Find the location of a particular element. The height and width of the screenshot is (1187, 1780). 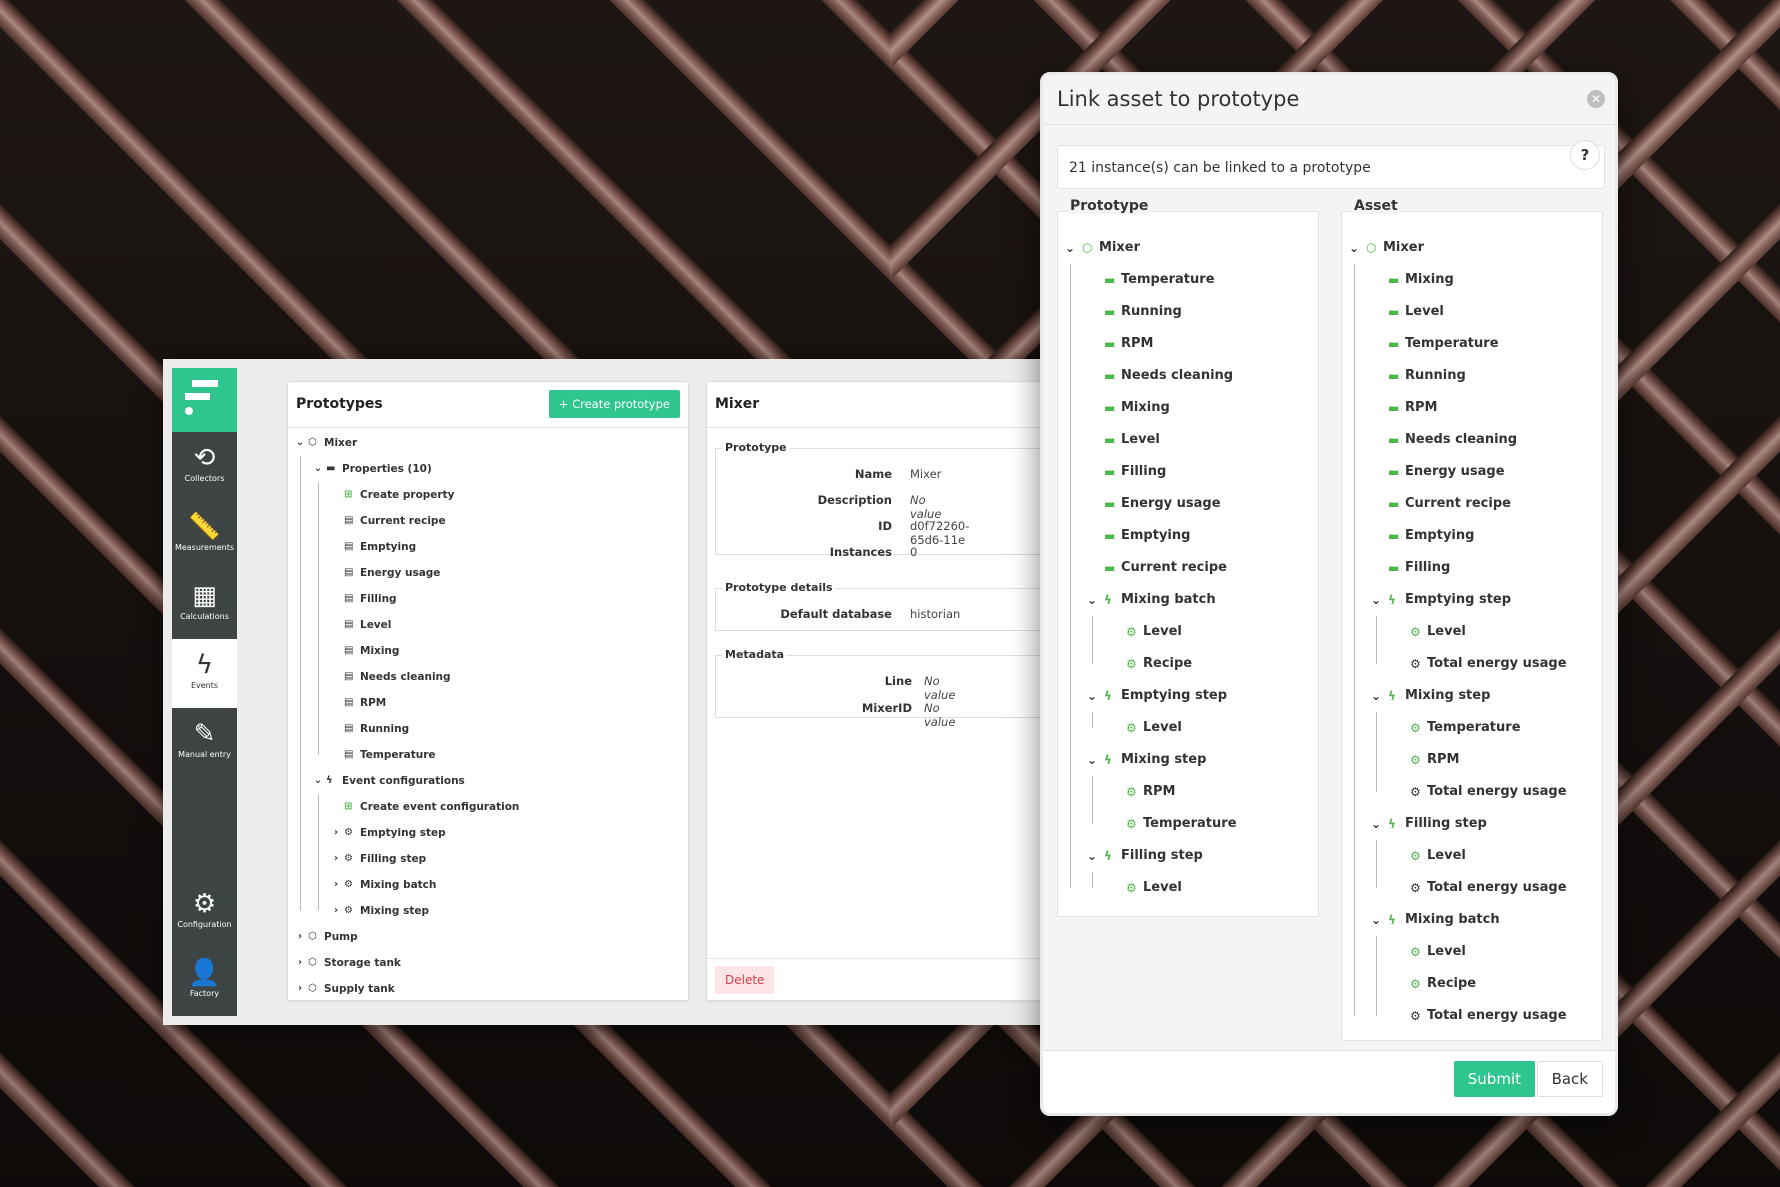

close-icon: ✕ is located at coordinates (1596, 99).